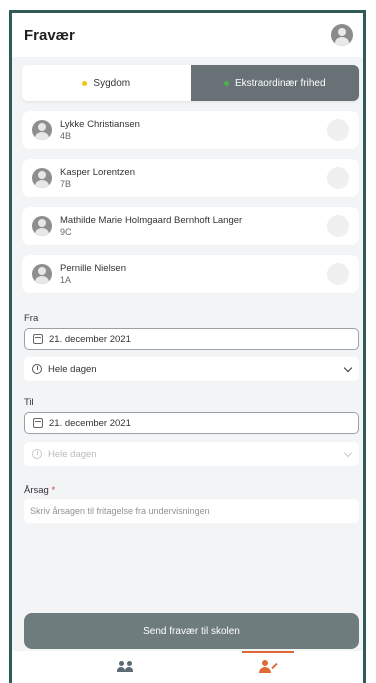 This screenshot has width=376, height=683. What do you see at coordinates (191, 423) in the screenshot?
I see `til-date-field: 21. december 2021` at bounding box center [191, 423].